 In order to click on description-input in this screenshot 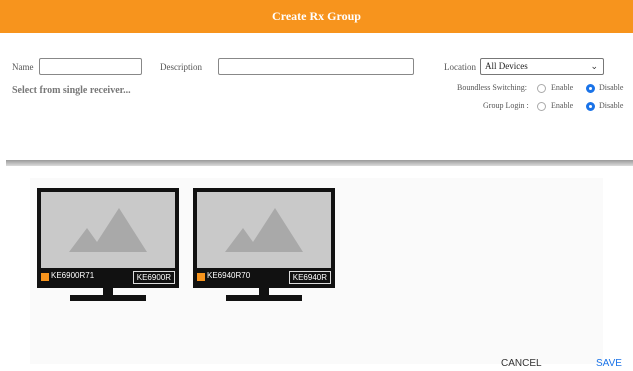, I will do `click(316, 66)`.